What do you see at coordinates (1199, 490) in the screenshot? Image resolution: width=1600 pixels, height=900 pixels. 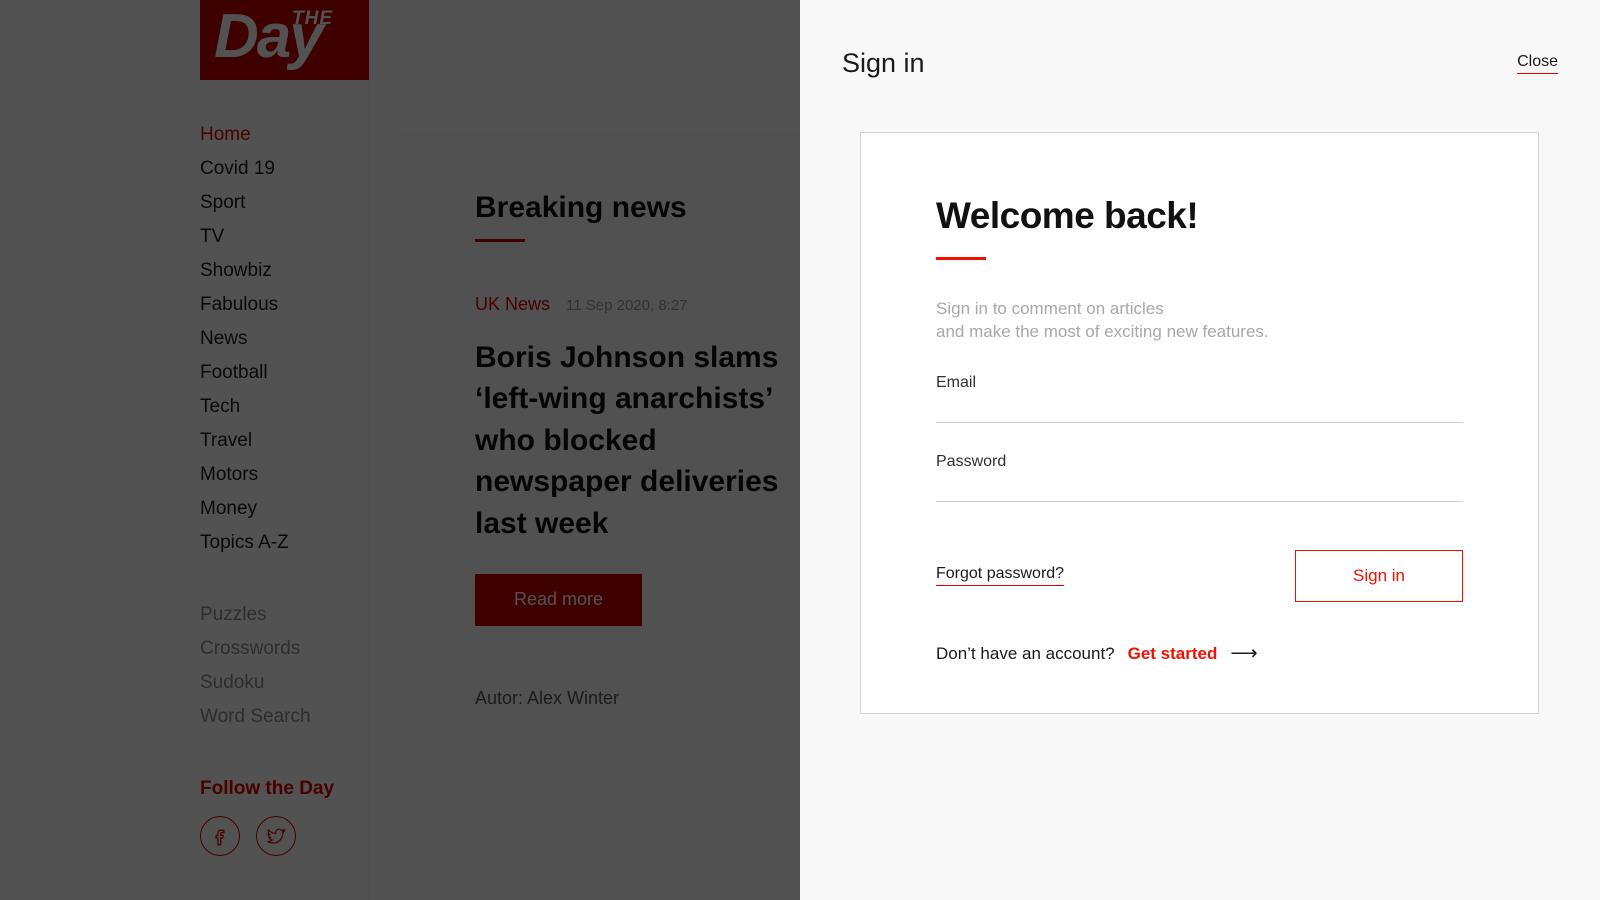 I see `password-input` at bounding box center [1199, 490].